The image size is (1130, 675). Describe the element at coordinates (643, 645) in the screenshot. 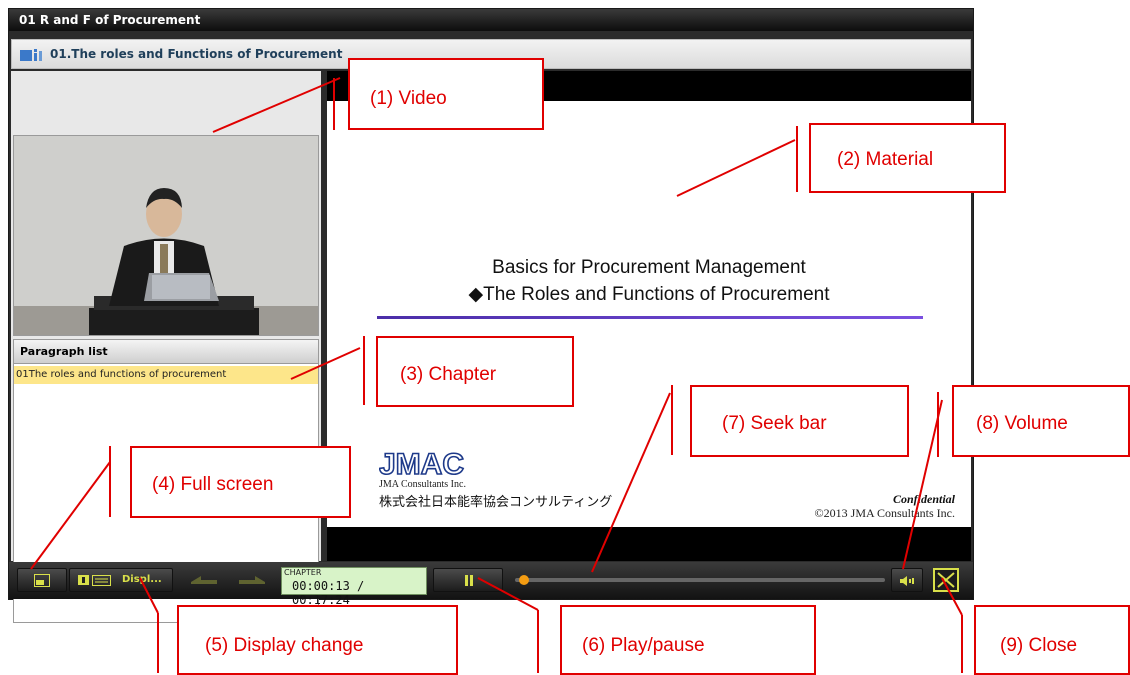

I see `callout-play-pause-label: (6) Play/pause` at that location.